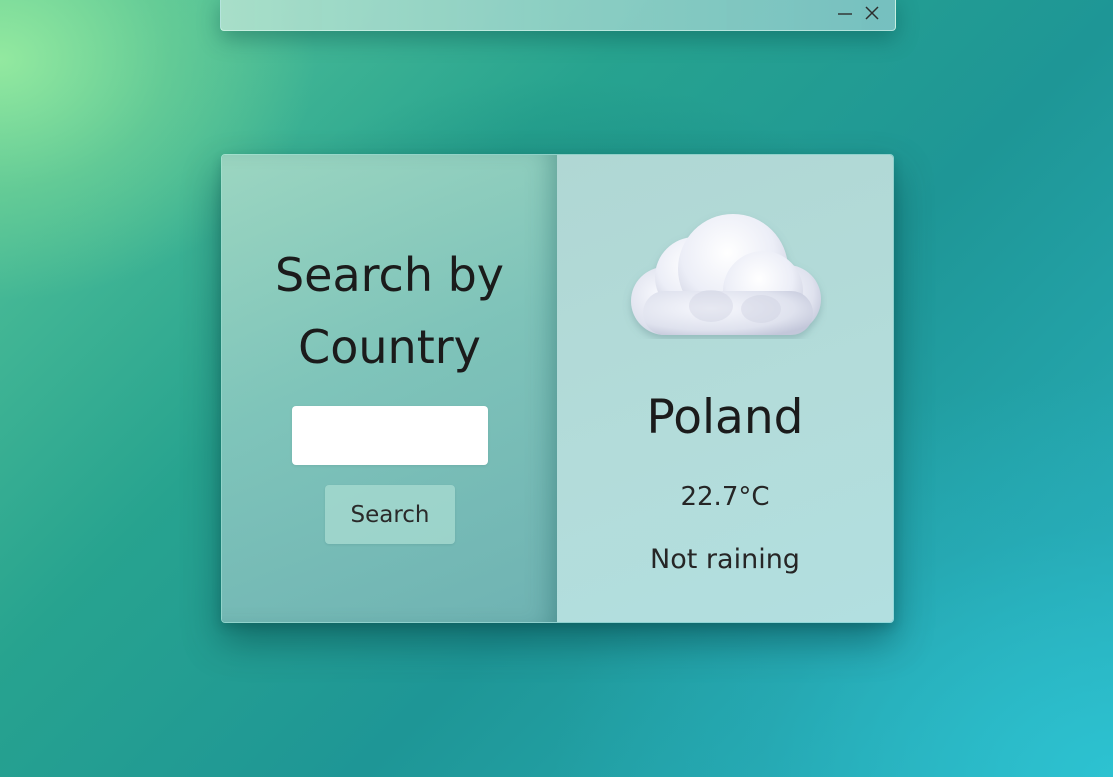 The width and height of the screenshot is (1113, 777). I want to click on country-search-input, so click(390, 435).